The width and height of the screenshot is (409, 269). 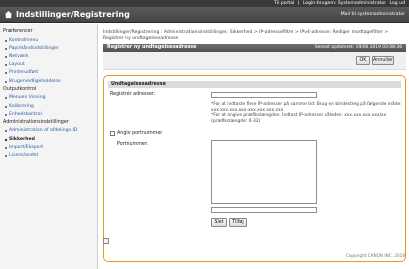 I want to click on back-to-top-icon, so click(x=106, y=241).